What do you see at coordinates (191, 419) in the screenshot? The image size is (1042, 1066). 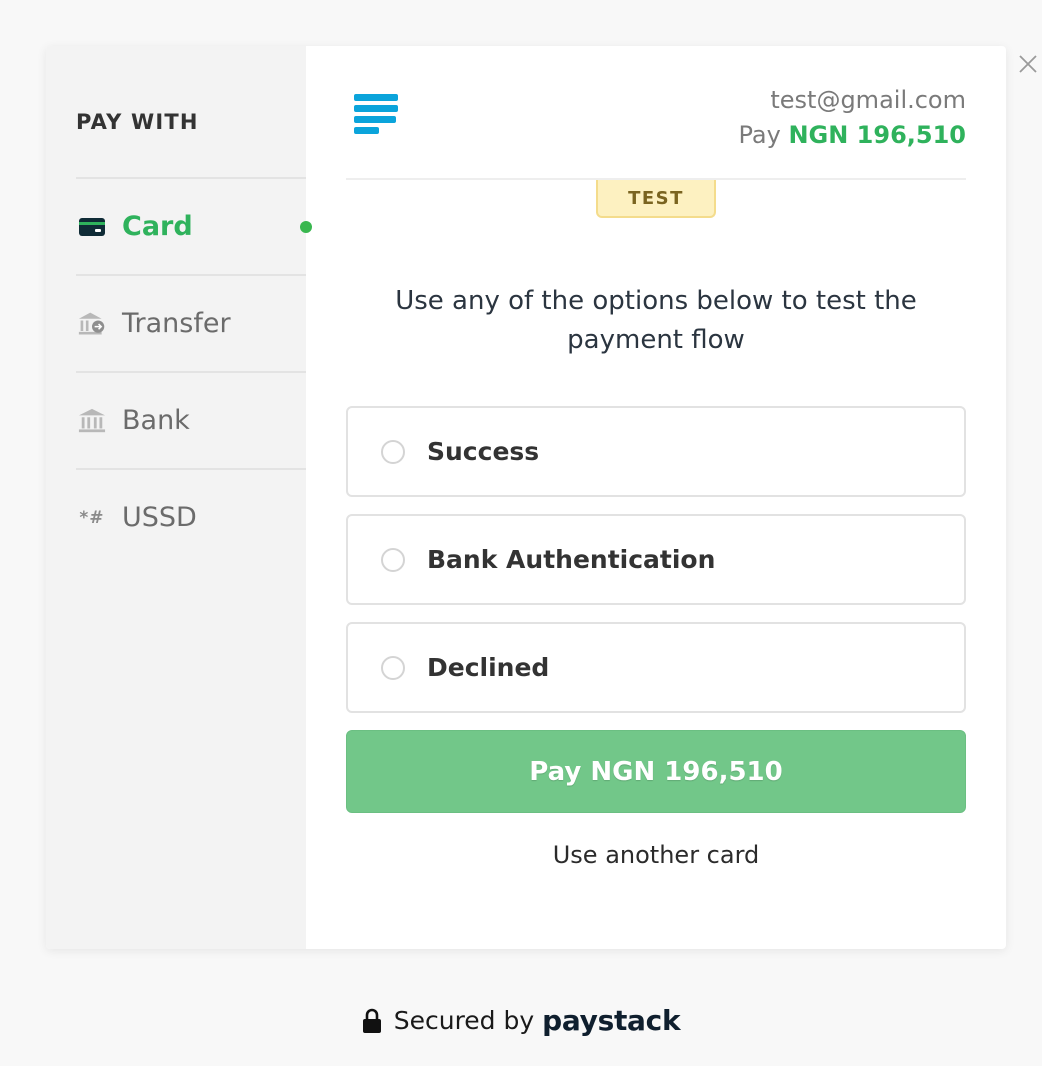 I see `method-bank: Bank` at bounding box center [191, 419].